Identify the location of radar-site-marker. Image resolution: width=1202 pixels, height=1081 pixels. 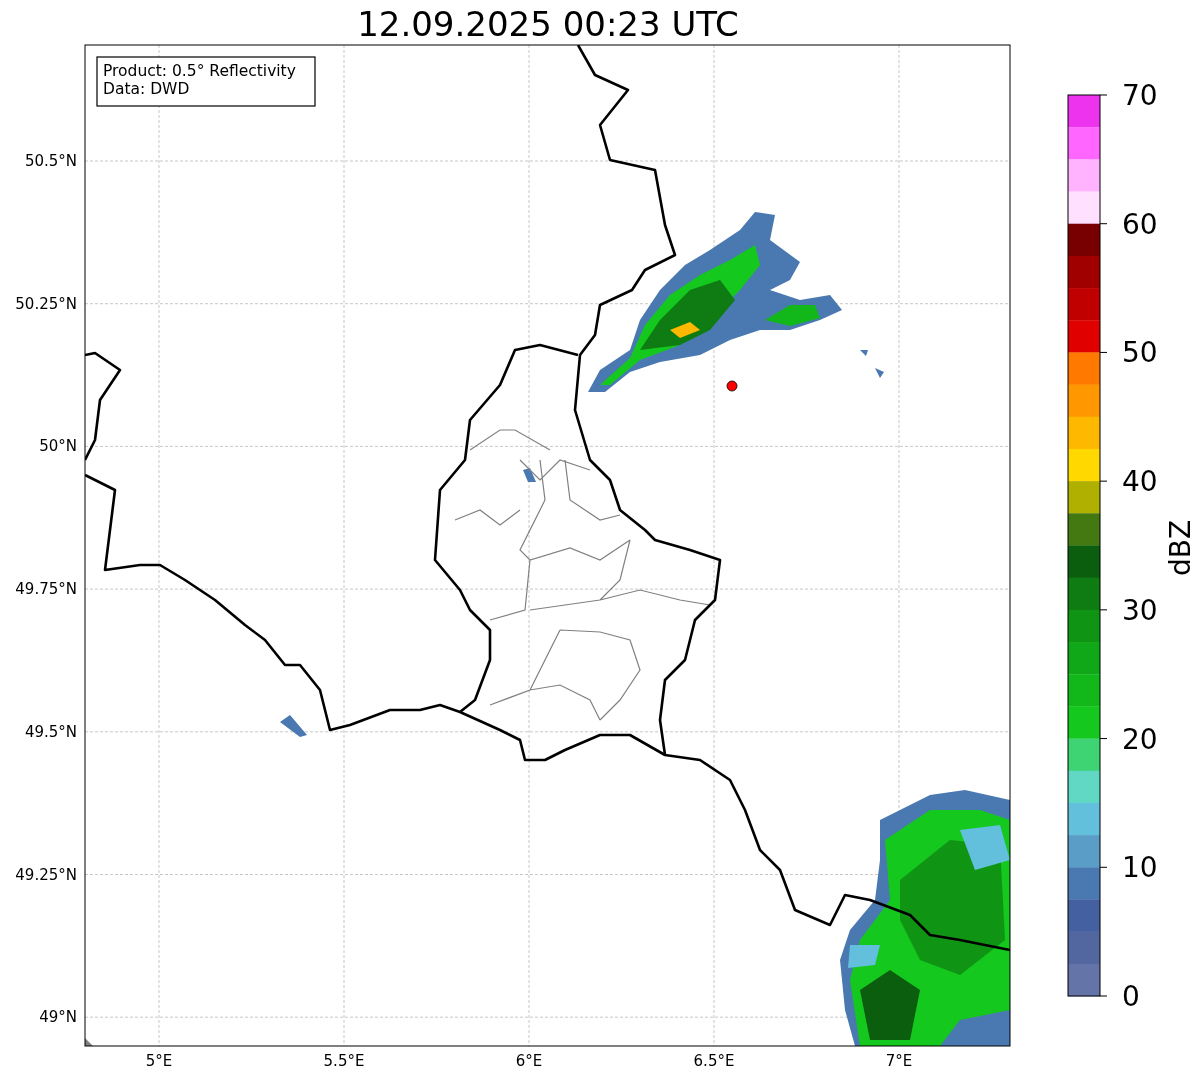
(732, 386).